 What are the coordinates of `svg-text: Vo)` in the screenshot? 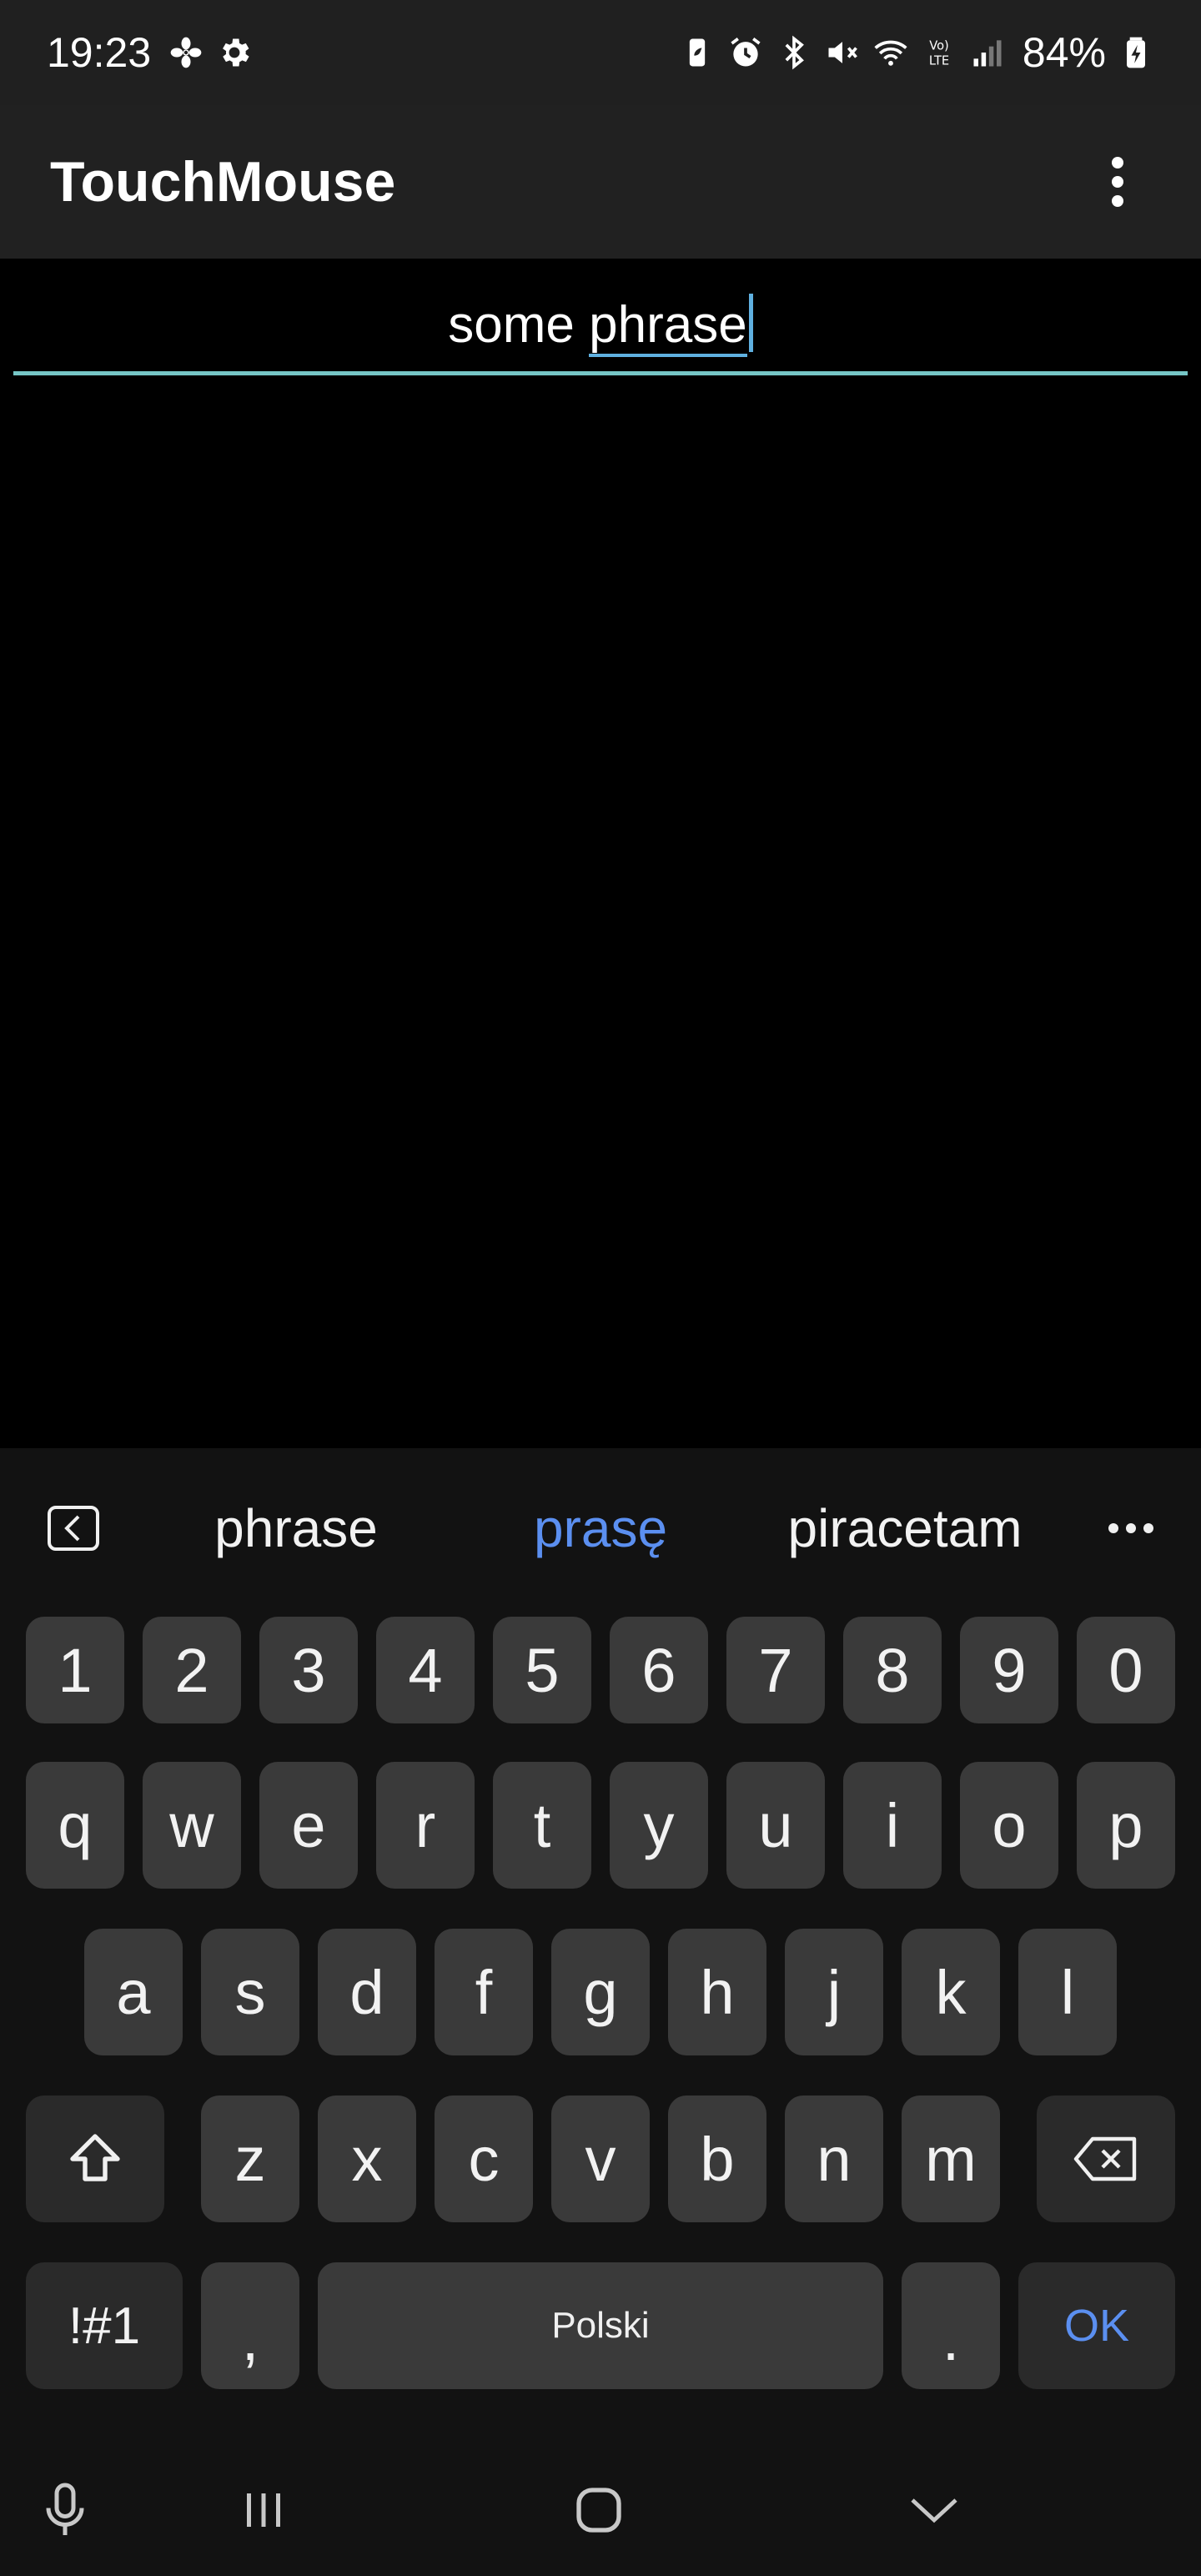 It's located at (939, 45).